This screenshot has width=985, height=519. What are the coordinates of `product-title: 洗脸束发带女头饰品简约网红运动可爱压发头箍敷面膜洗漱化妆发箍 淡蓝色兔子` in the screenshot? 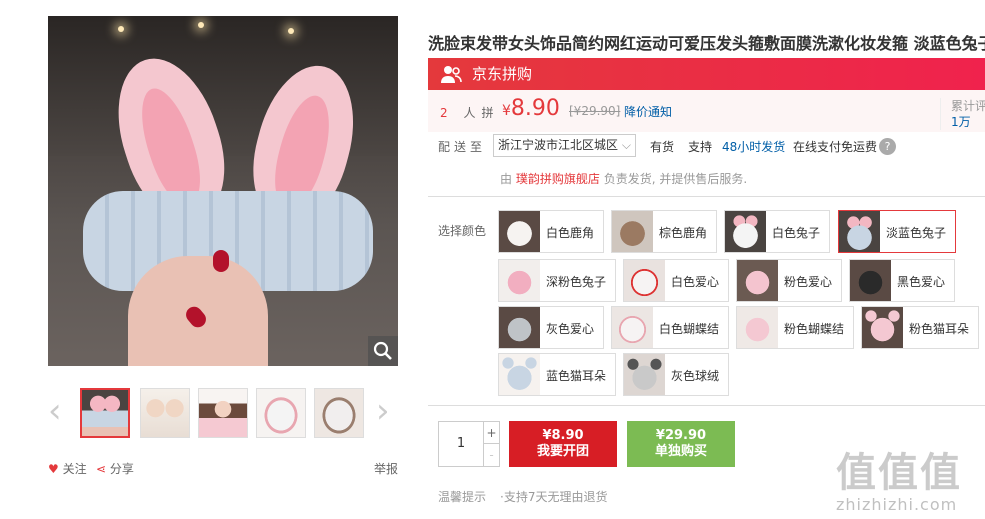 It's located at (706, 43).